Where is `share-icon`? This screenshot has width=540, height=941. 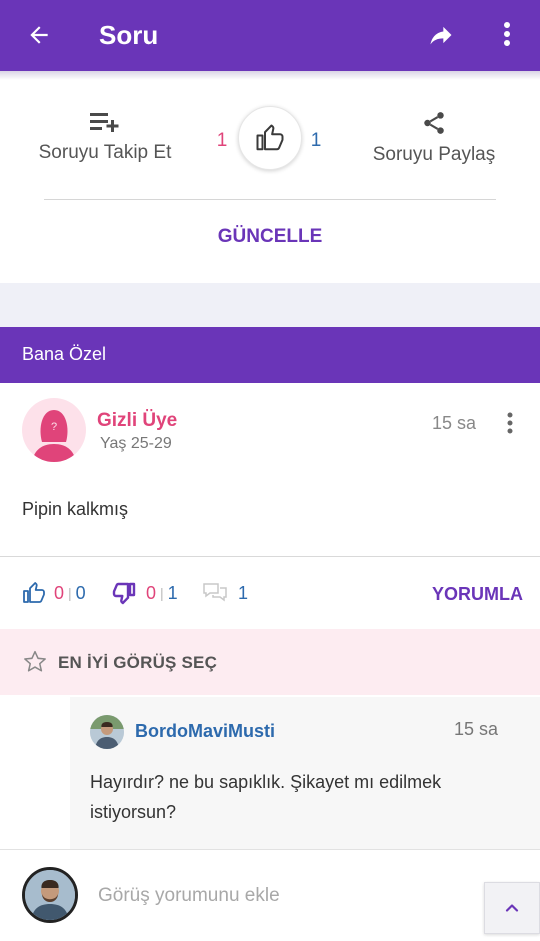 share-icon is located at coordinates (434, 123).